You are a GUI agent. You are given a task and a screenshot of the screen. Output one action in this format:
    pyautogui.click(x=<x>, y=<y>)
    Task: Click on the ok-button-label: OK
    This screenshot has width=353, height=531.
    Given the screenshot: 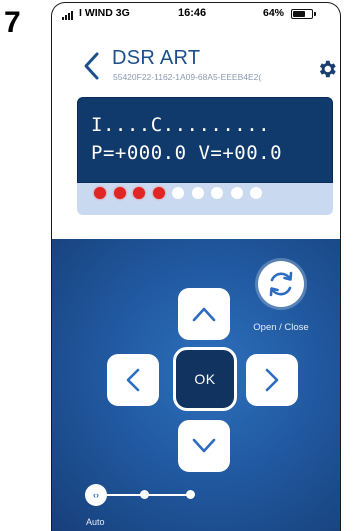 What is the action you would take?
    pyautogui.click(x=205, y=379)
    